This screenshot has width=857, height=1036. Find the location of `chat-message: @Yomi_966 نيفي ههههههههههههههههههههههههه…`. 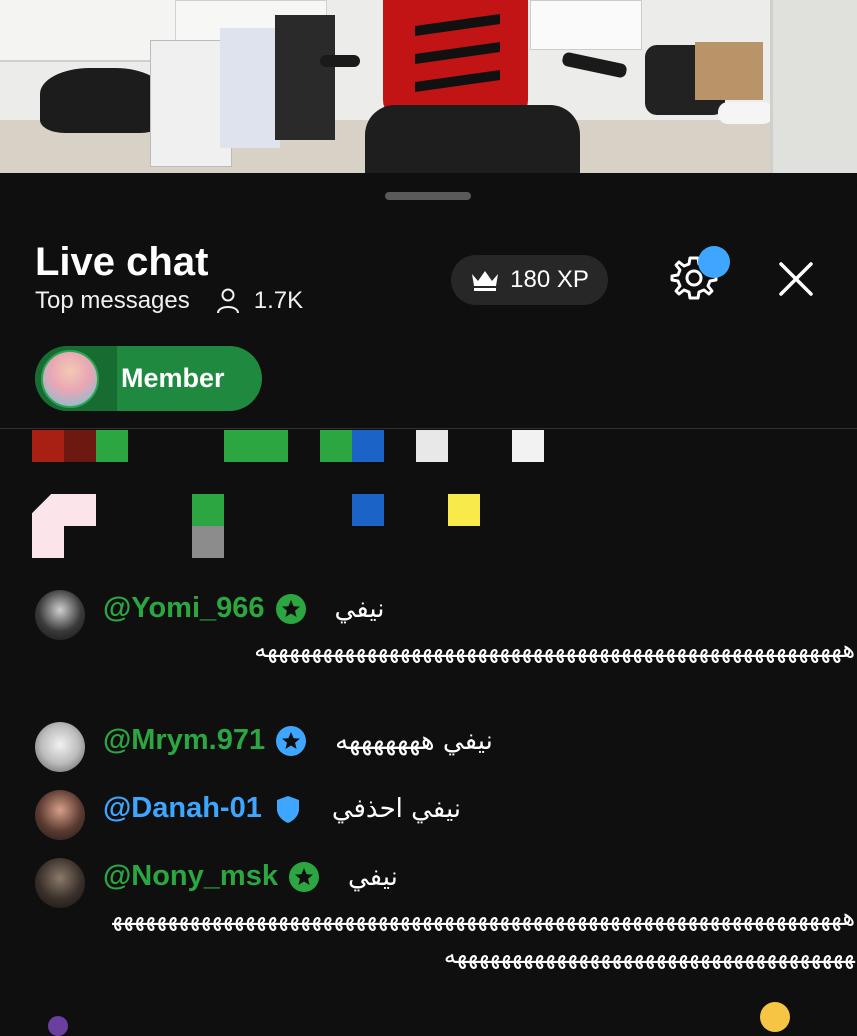

chat-message: @Yomi_966 نيفي ههههههههههههههههههههههههه… is located at coordinates (445, 645).